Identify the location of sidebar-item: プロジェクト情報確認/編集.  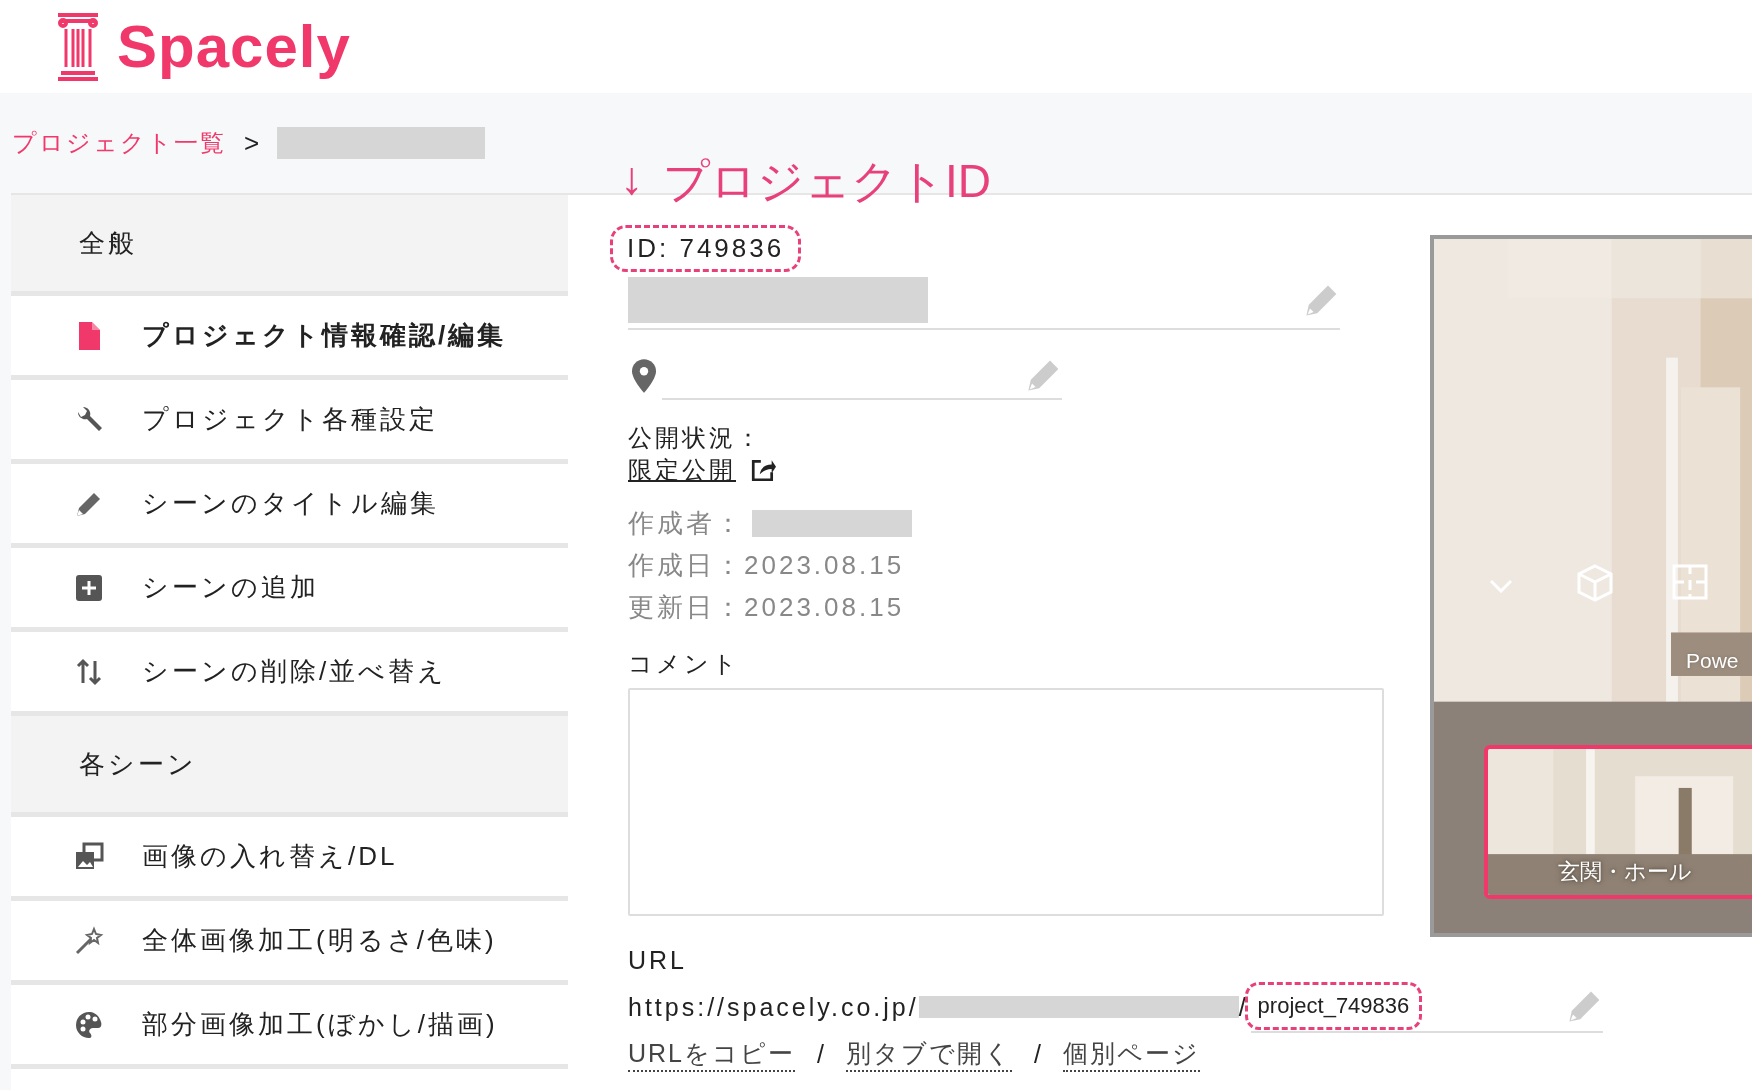
(289, 335).